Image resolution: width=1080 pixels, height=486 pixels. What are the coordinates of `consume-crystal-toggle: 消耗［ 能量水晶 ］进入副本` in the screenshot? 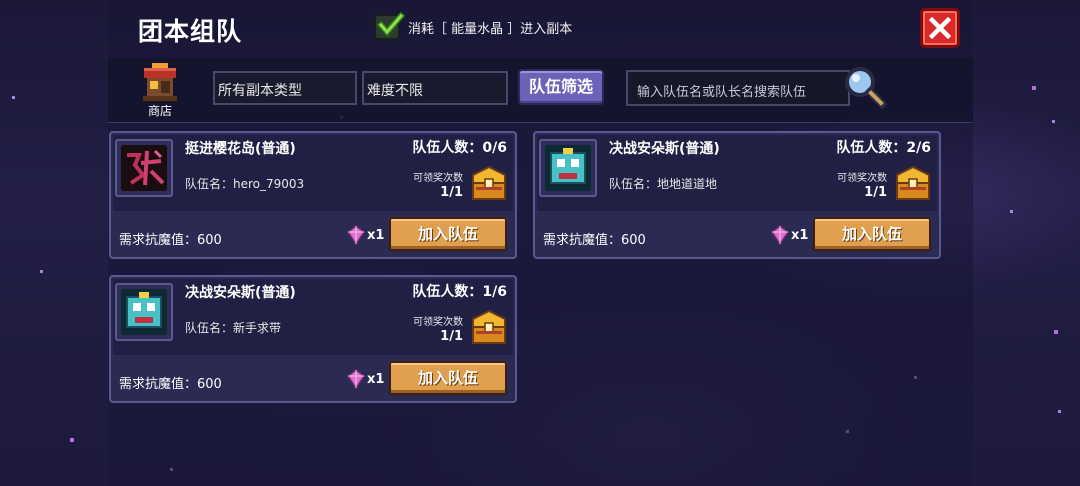 It's located at (473, 25).